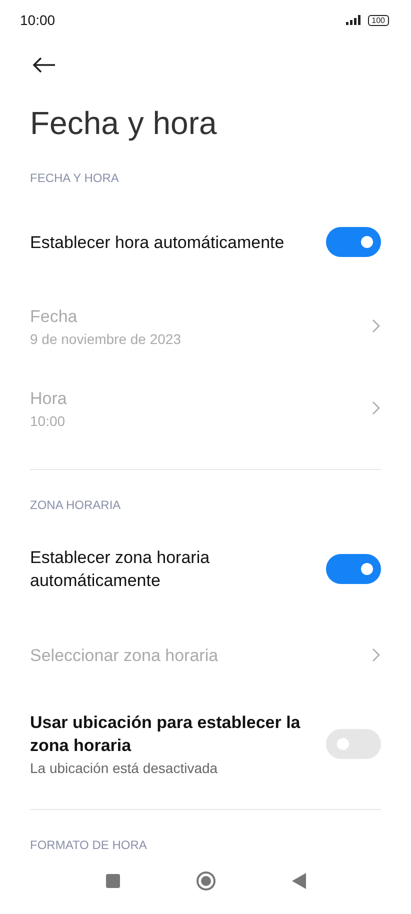 Image resolution: width=411 pixels, height=914 pixels. Describe the element at coordinates (44, 65) in the screenshot. I see `back-icon` at that location.